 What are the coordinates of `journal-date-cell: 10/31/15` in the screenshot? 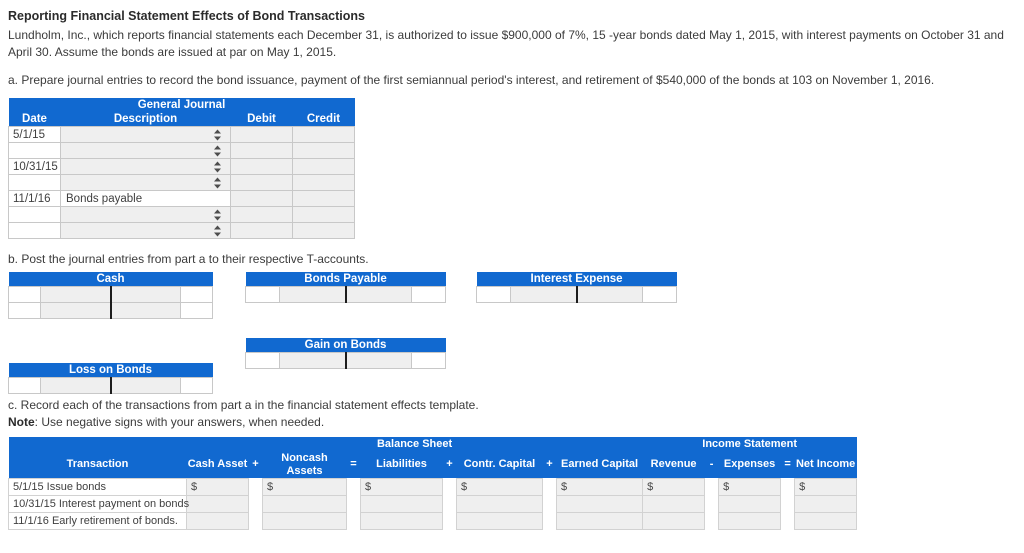 It's located at (34, 166).